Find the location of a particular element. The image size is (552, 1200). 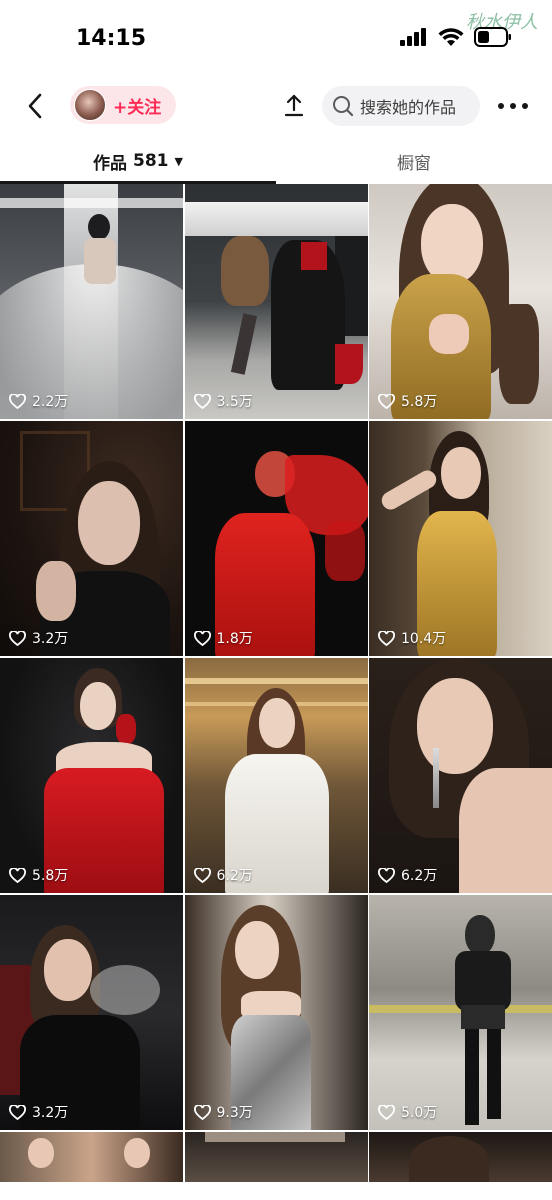

status-bar: 14:15 秋水伊人 is located at coordinates (276, 40).